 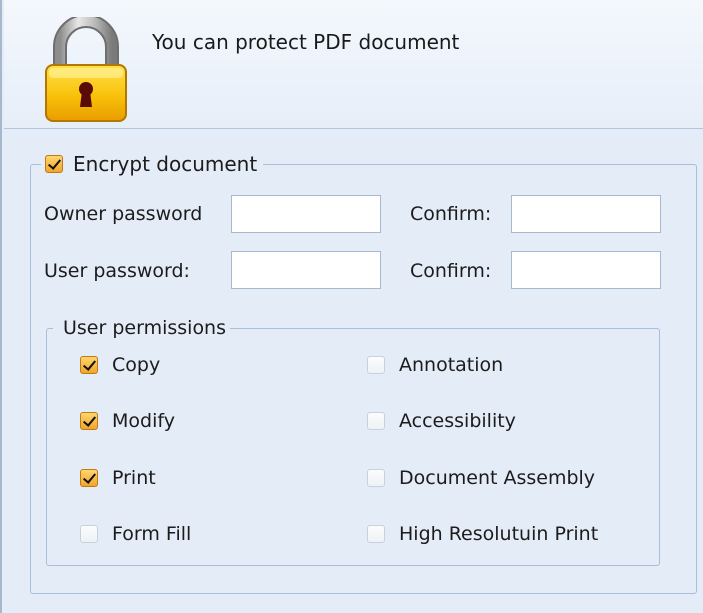 What do you see at coordinates (451, 271) in the screenshot?
I see `user-confirm-label: Confirm:` at bounding box center [451, 271].